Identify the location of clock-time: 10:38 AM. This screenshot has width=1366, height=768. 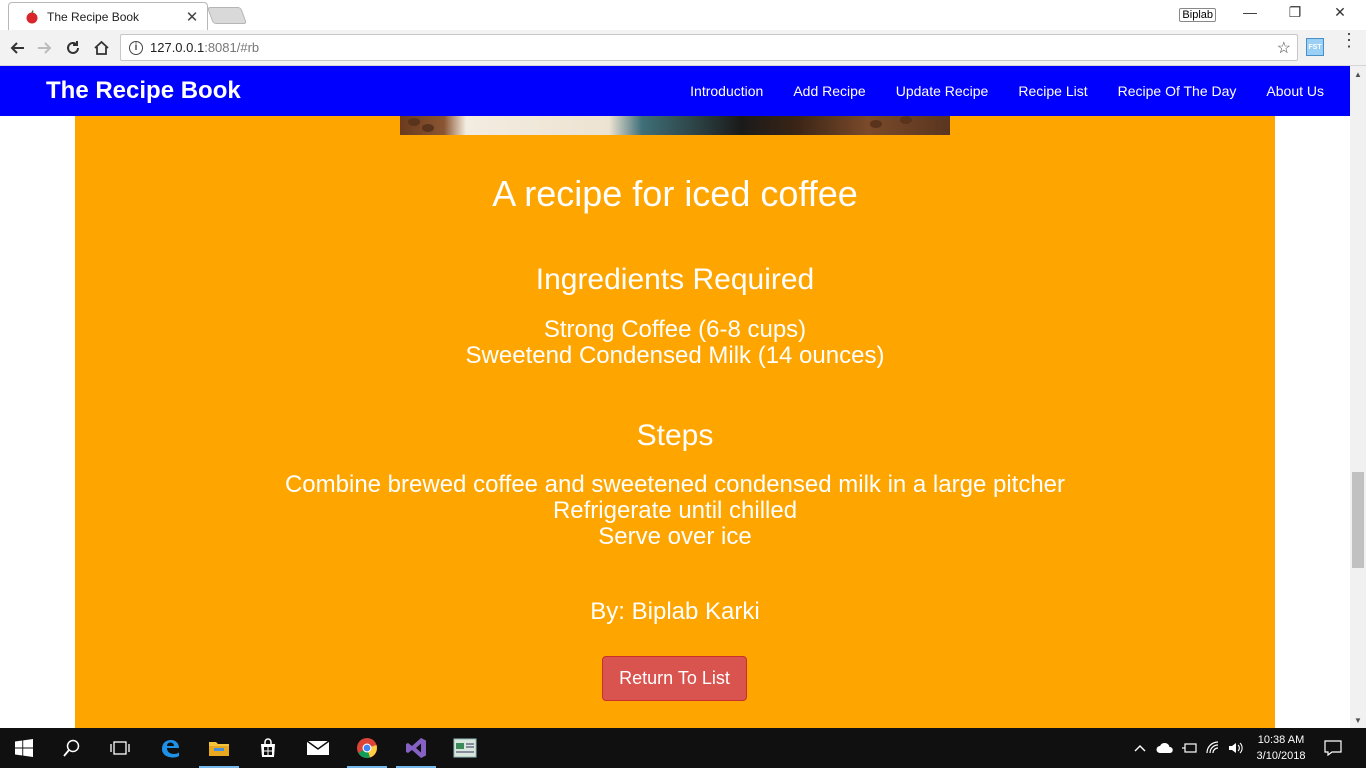
(1281, 740).